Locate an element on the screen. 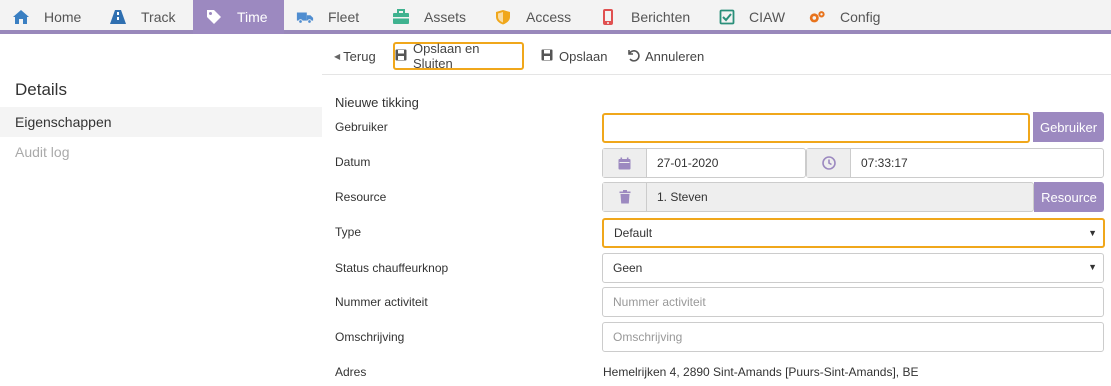 The image size is (1111, 386). date-value: 27-01-2020 is located at coordinates (682, 163).